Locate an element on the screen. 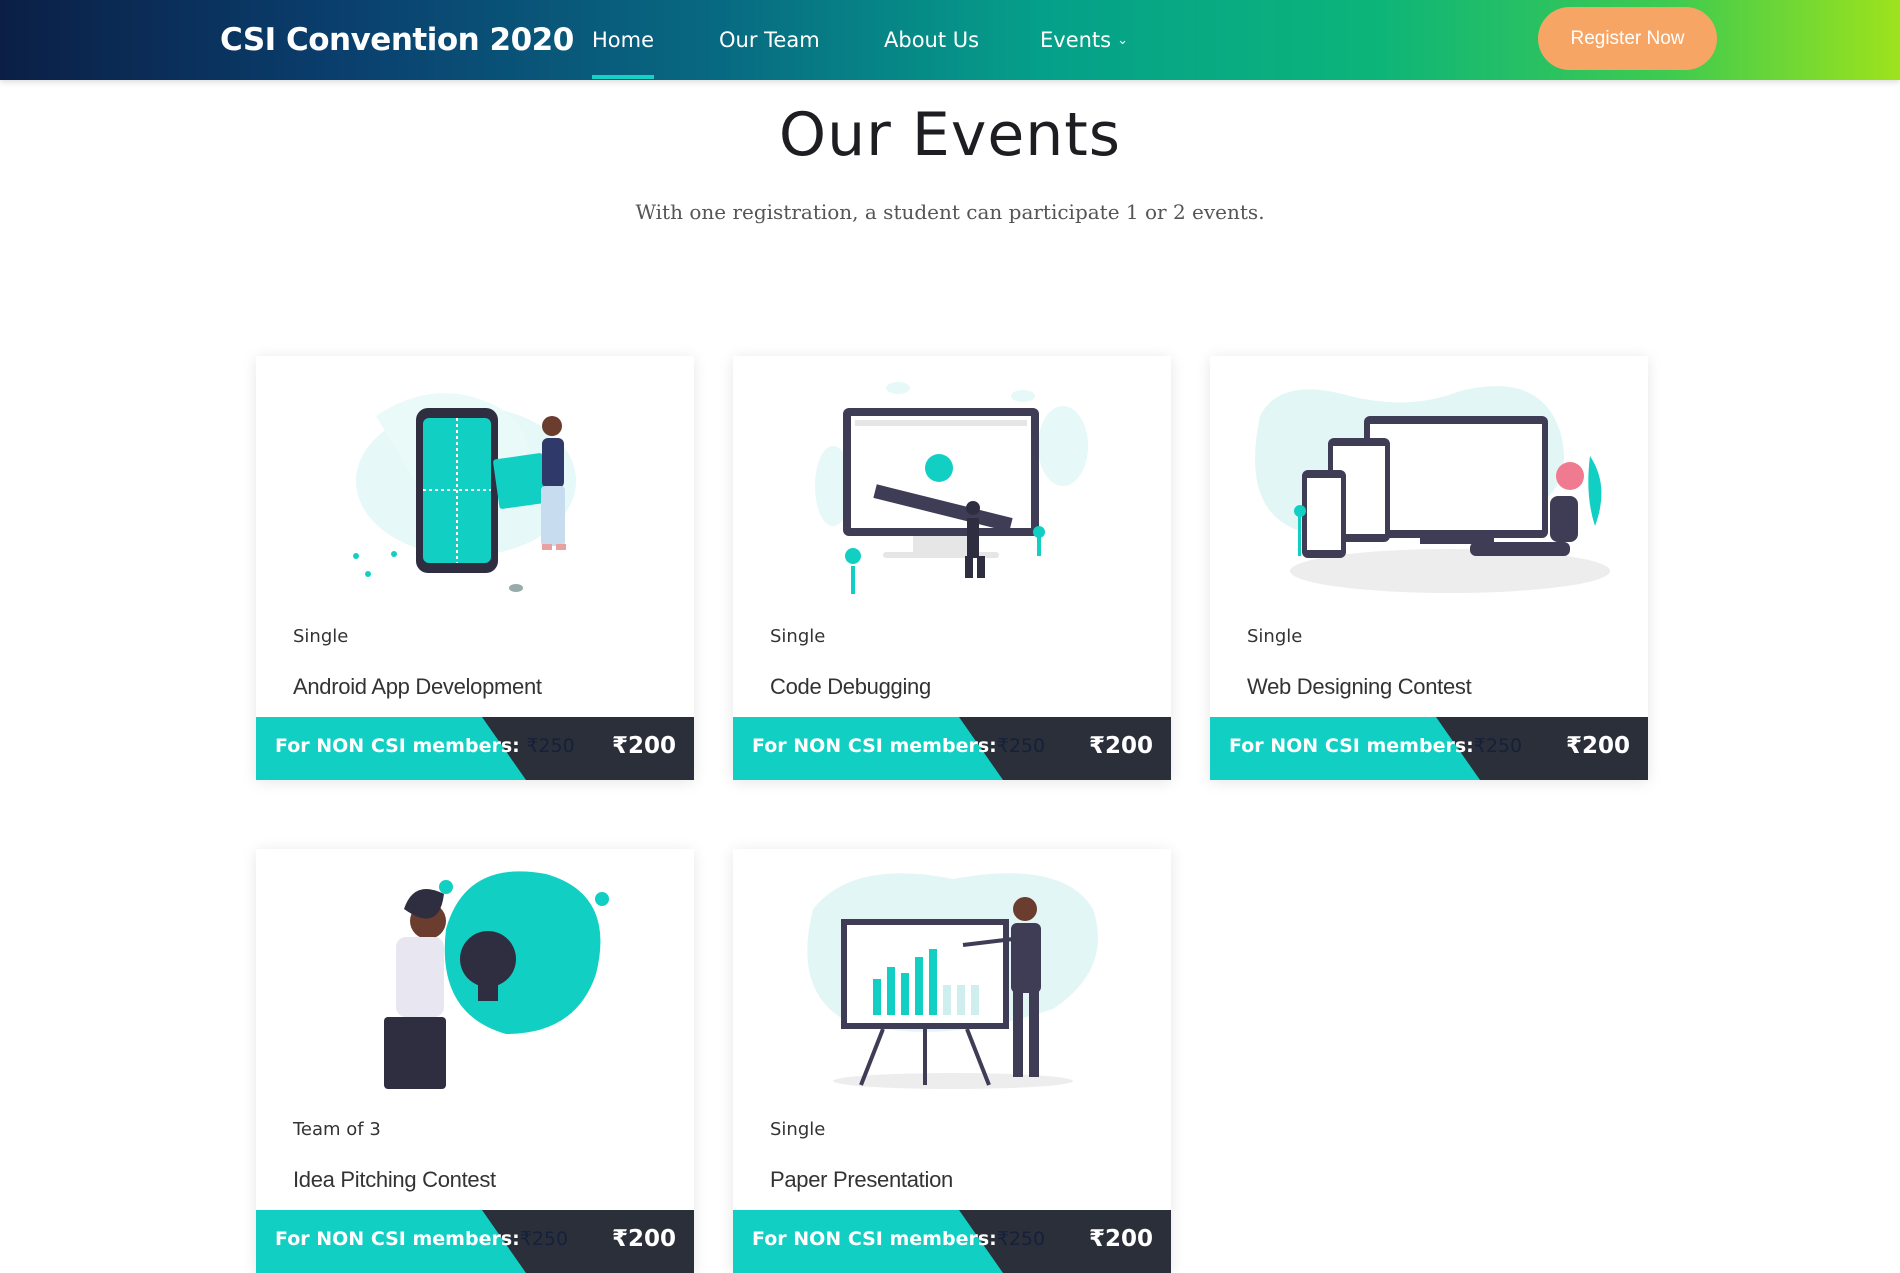 This screenshot has height=1273, width=1900. event-title: Web Designing Contest is located at coordinates (1359, 686).